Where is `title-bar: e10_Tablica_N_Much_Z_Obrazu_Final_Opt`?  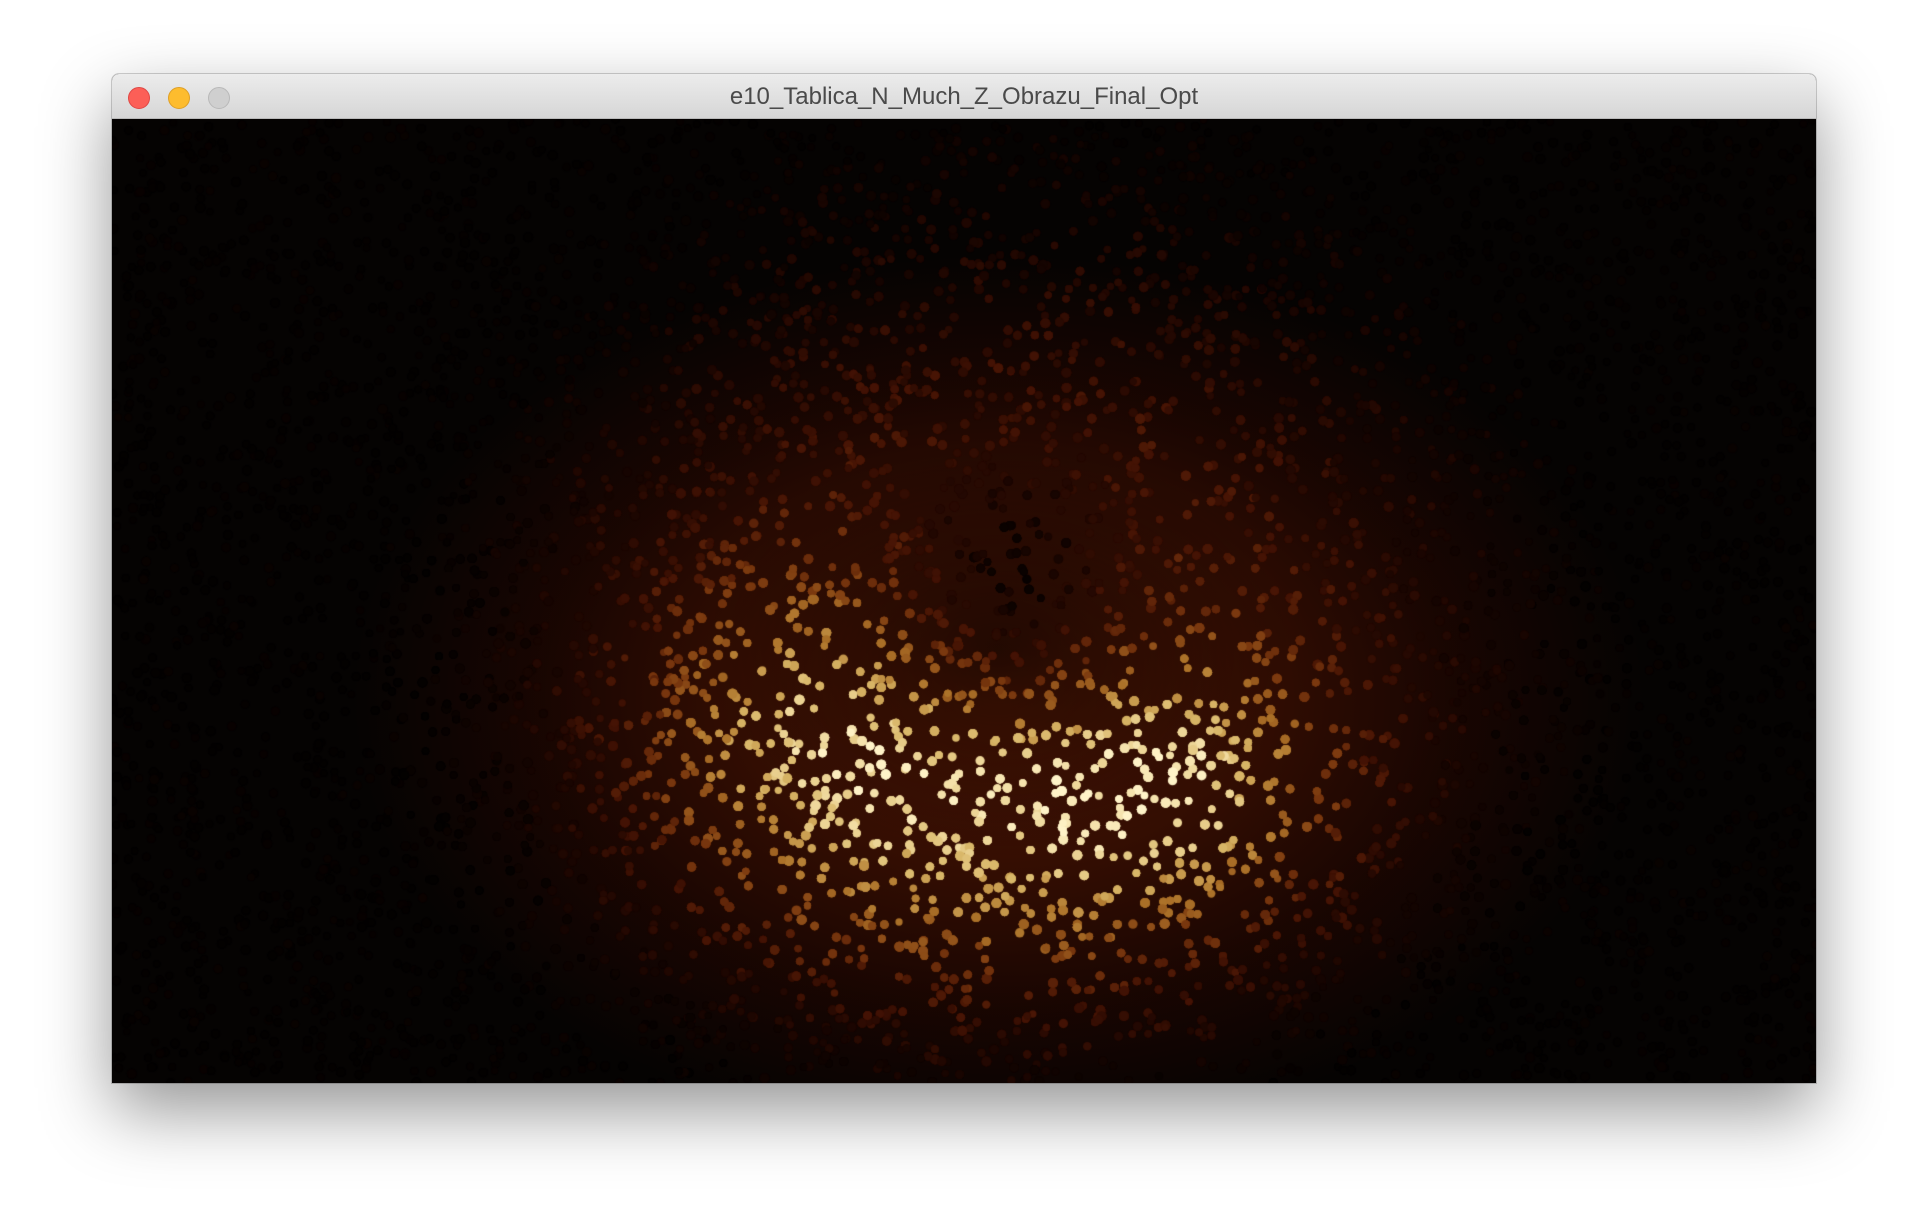 title-bar: e10_Tablica_N_Much_Z_Obrazu_Final_Opt is located at coordinates (964, 96).